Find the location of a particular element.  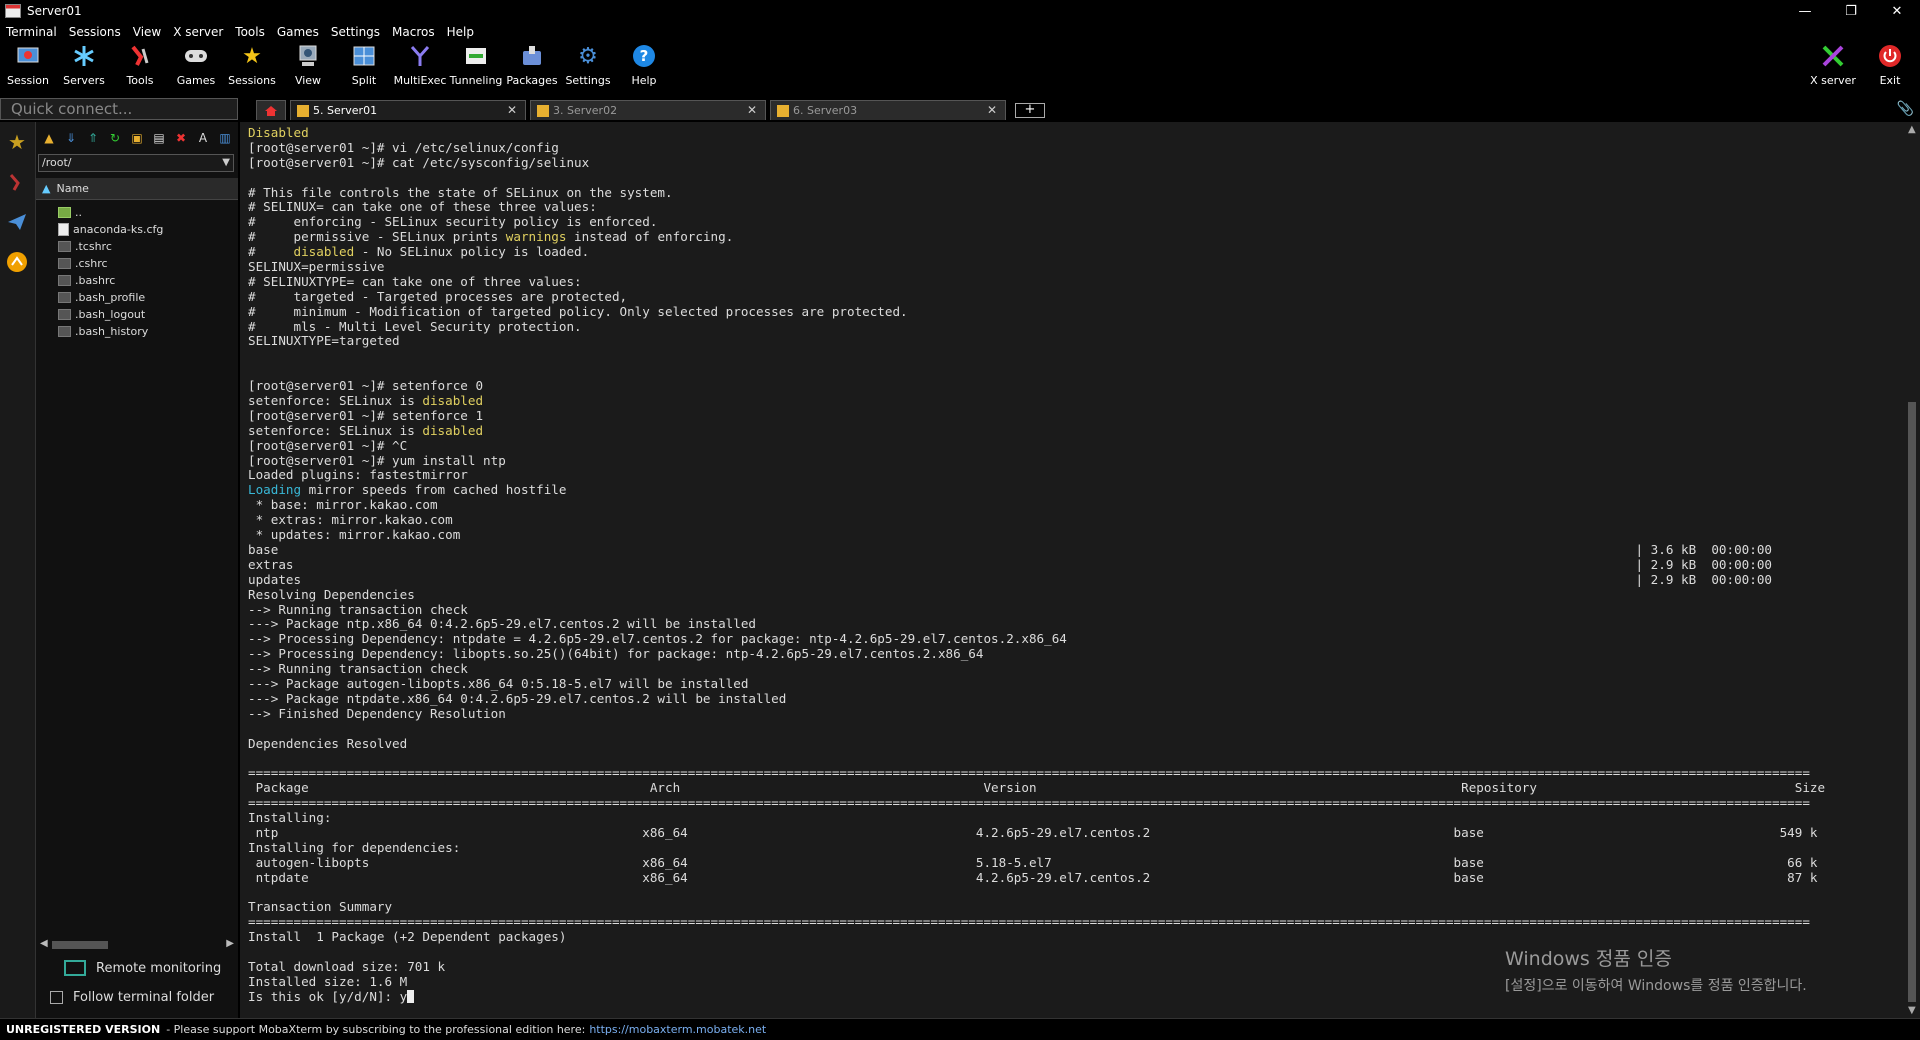

column-header-name: ▲ Name is located at coordinates (137, 189).